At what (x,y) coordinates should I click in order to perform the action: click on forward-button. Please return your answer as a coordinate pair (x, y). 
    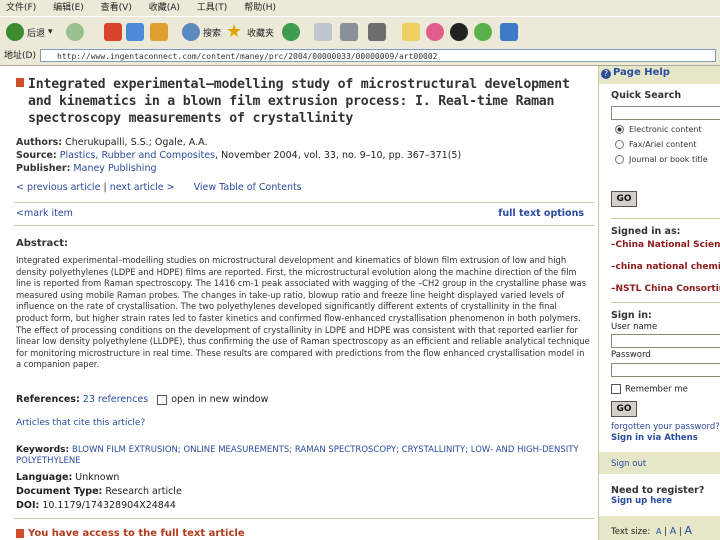
    Looking at the image, I should click on (75, 32).